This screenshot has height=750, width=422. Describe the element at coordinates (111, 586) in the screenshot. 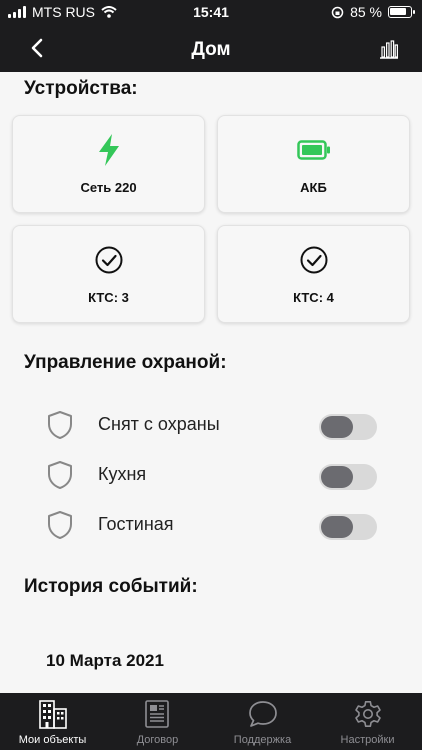

I see `history-section-title: История событий:` at that location.